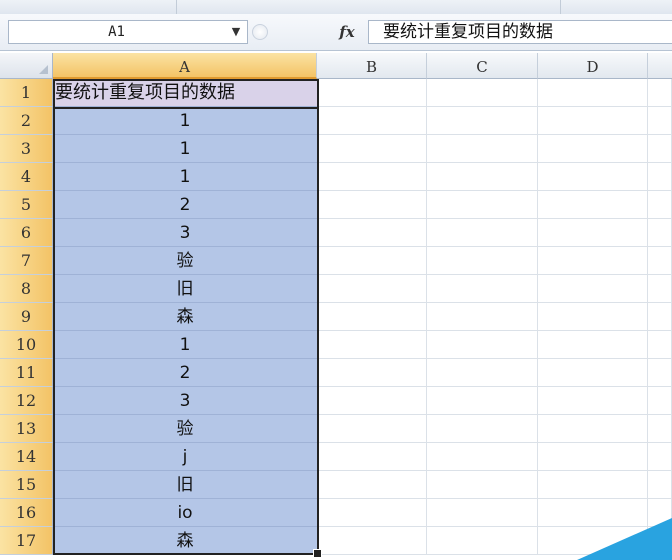 This screenshot has height=560, width=672. Describe the element at coordinates (26, 66) in the screenshot. I see `select-all-button` at that location.